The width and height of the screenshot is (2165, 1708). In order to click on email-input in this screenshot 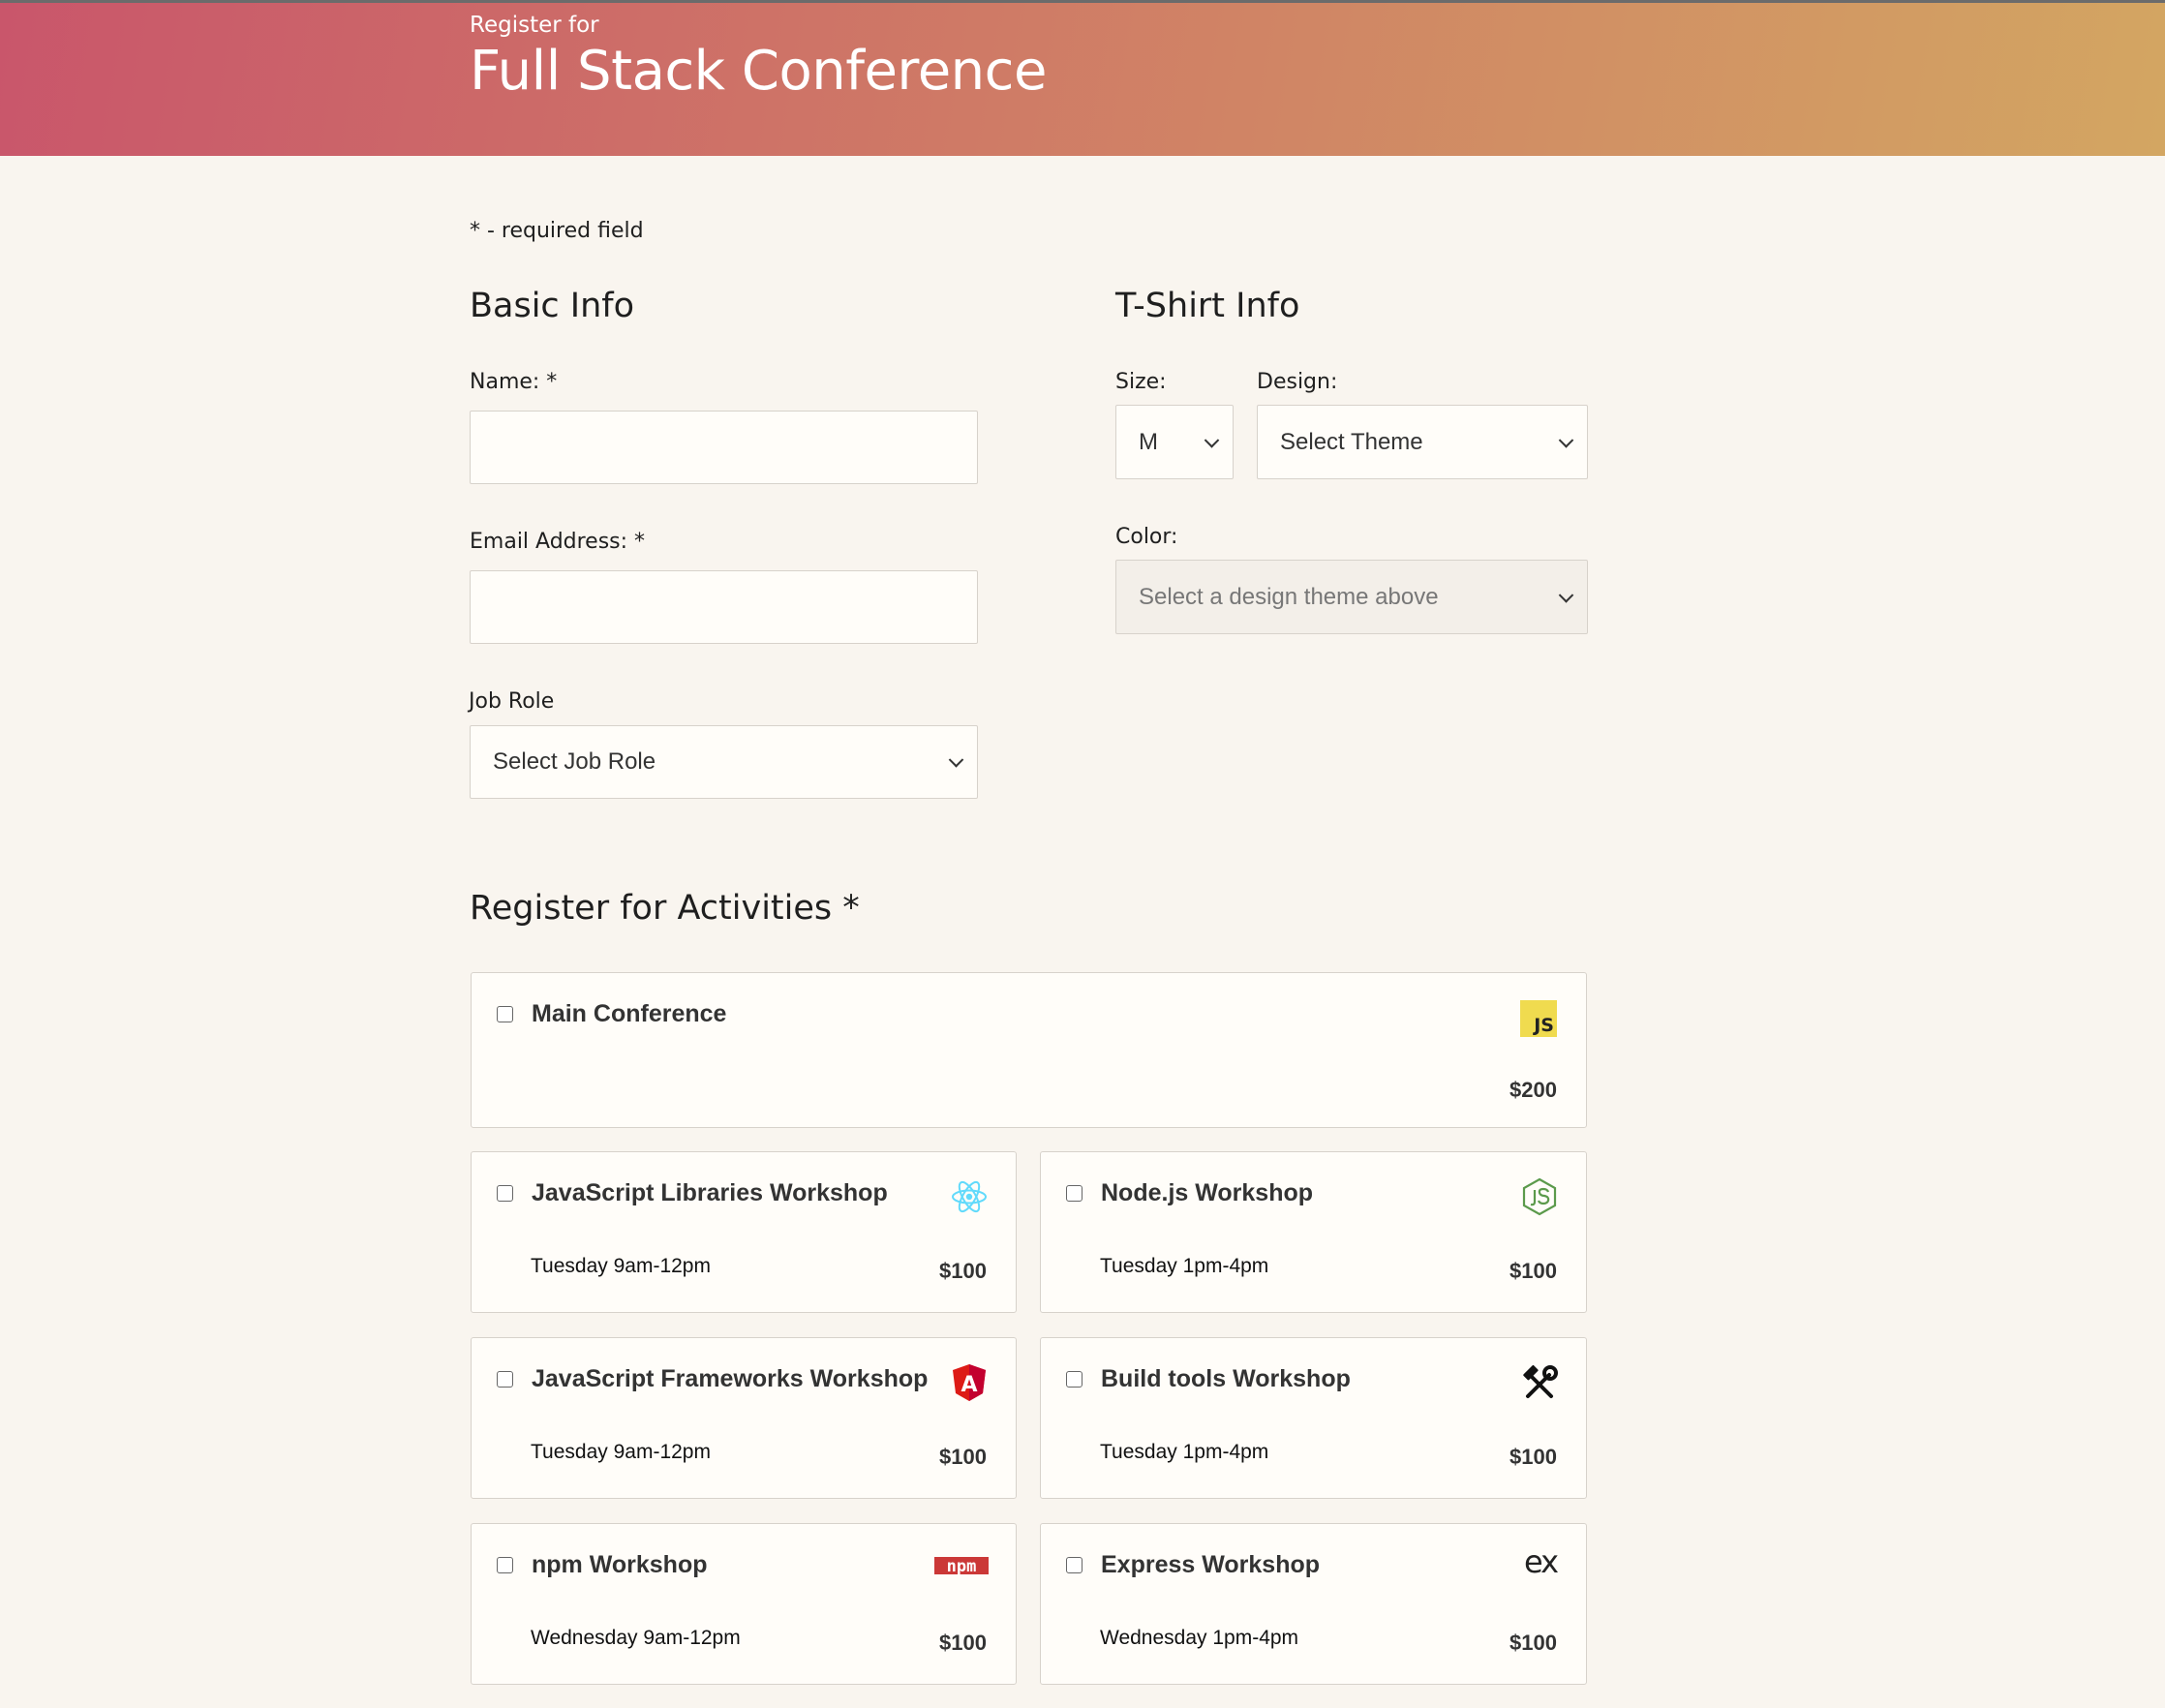, I will do `click(724, 607)`.